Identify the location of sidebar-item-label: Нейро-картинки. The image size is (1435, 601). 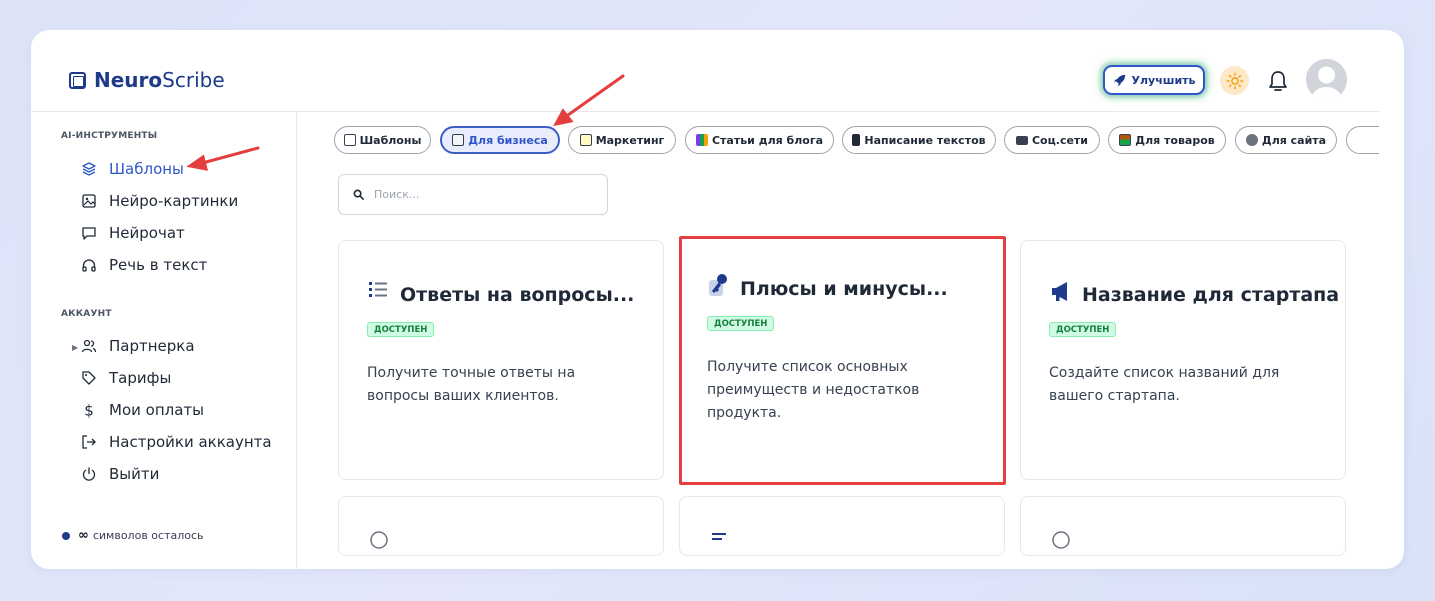
(174, 201).